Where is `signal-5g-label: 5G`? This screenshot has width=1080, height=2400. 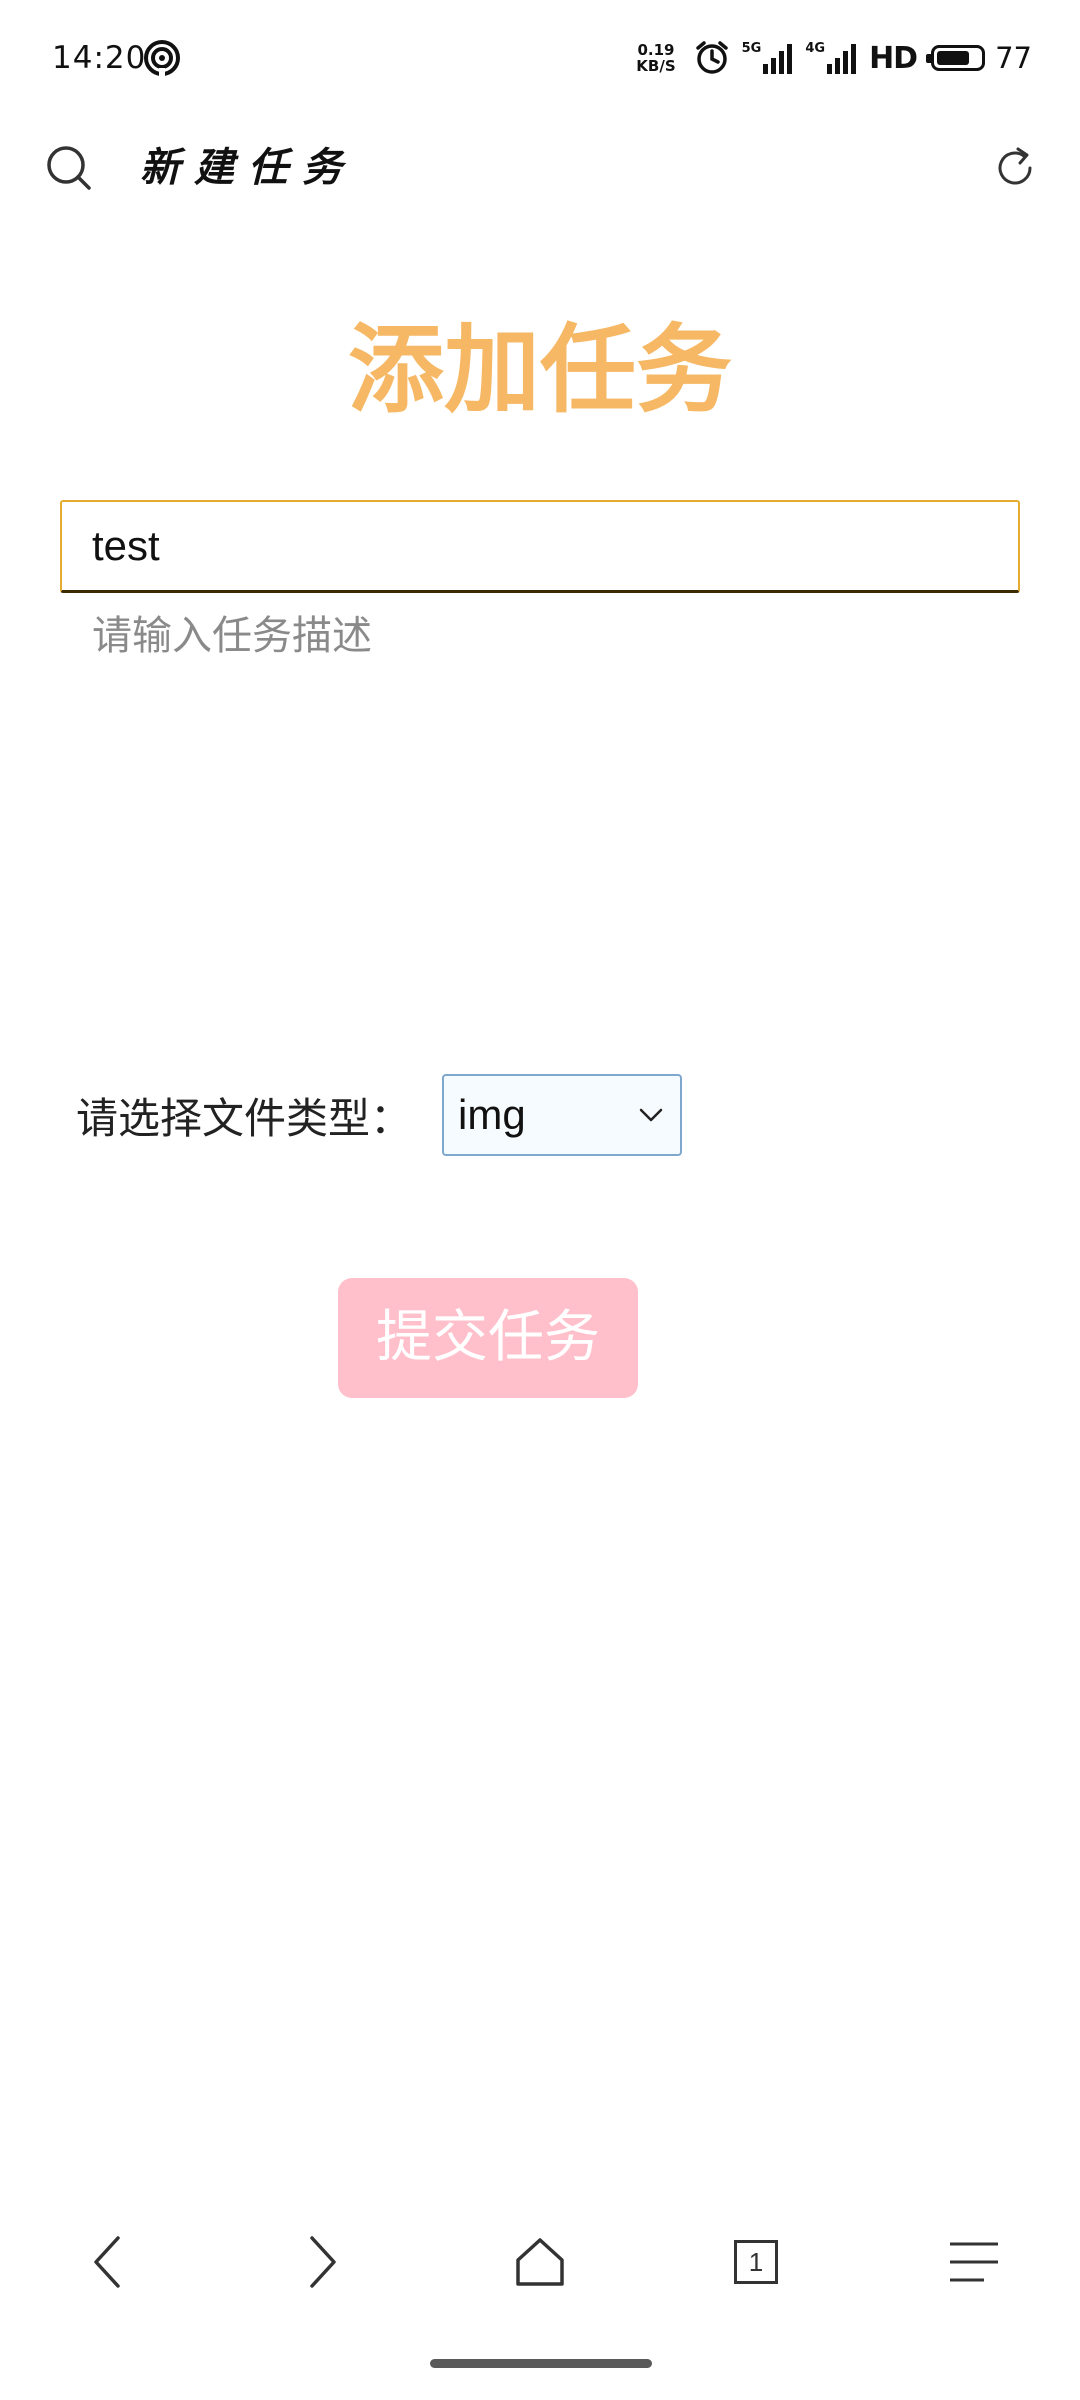 signal-5g-label: 5G is located at coordinates (751, 48).